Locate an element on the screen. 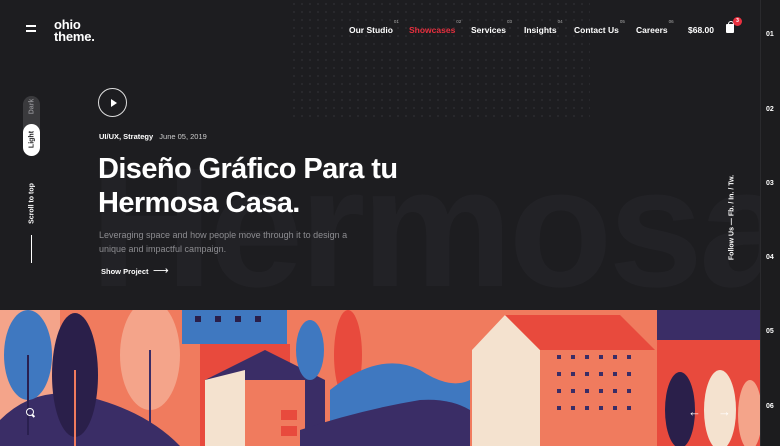 Image resolution: width=780 pixels, height=446 pixels. arrow-left-icon: ← is located at coordinates (694, 411).